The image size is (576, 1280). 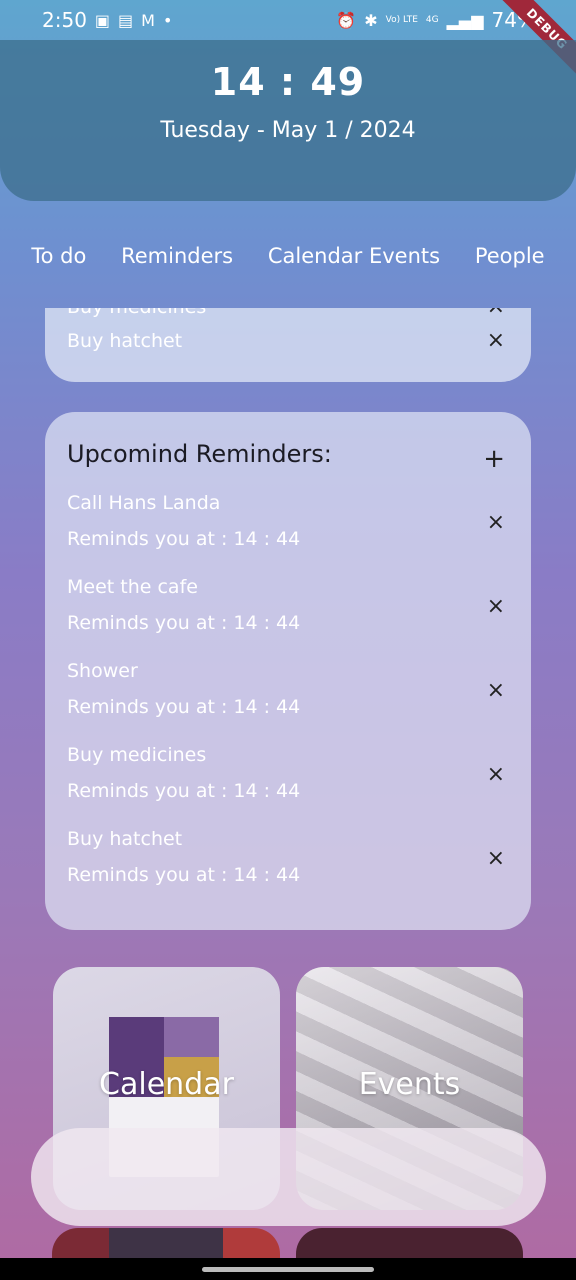 I want to click on reminder-name: Buy medicines, so click(x=137, y=755).